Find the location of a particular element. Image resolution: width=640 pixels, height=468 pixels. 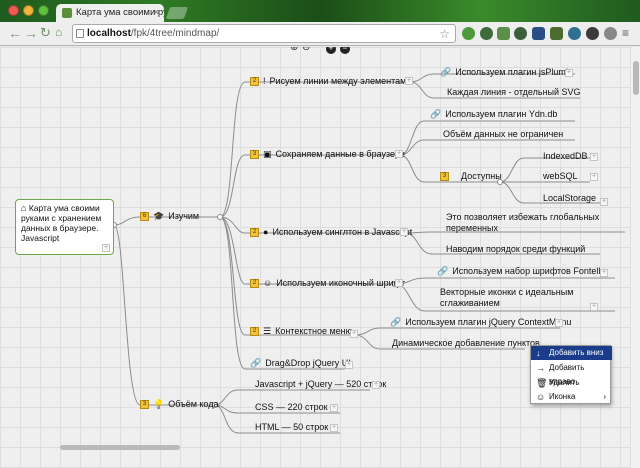

extension-circle-icon is located at coordinates (610, 33).